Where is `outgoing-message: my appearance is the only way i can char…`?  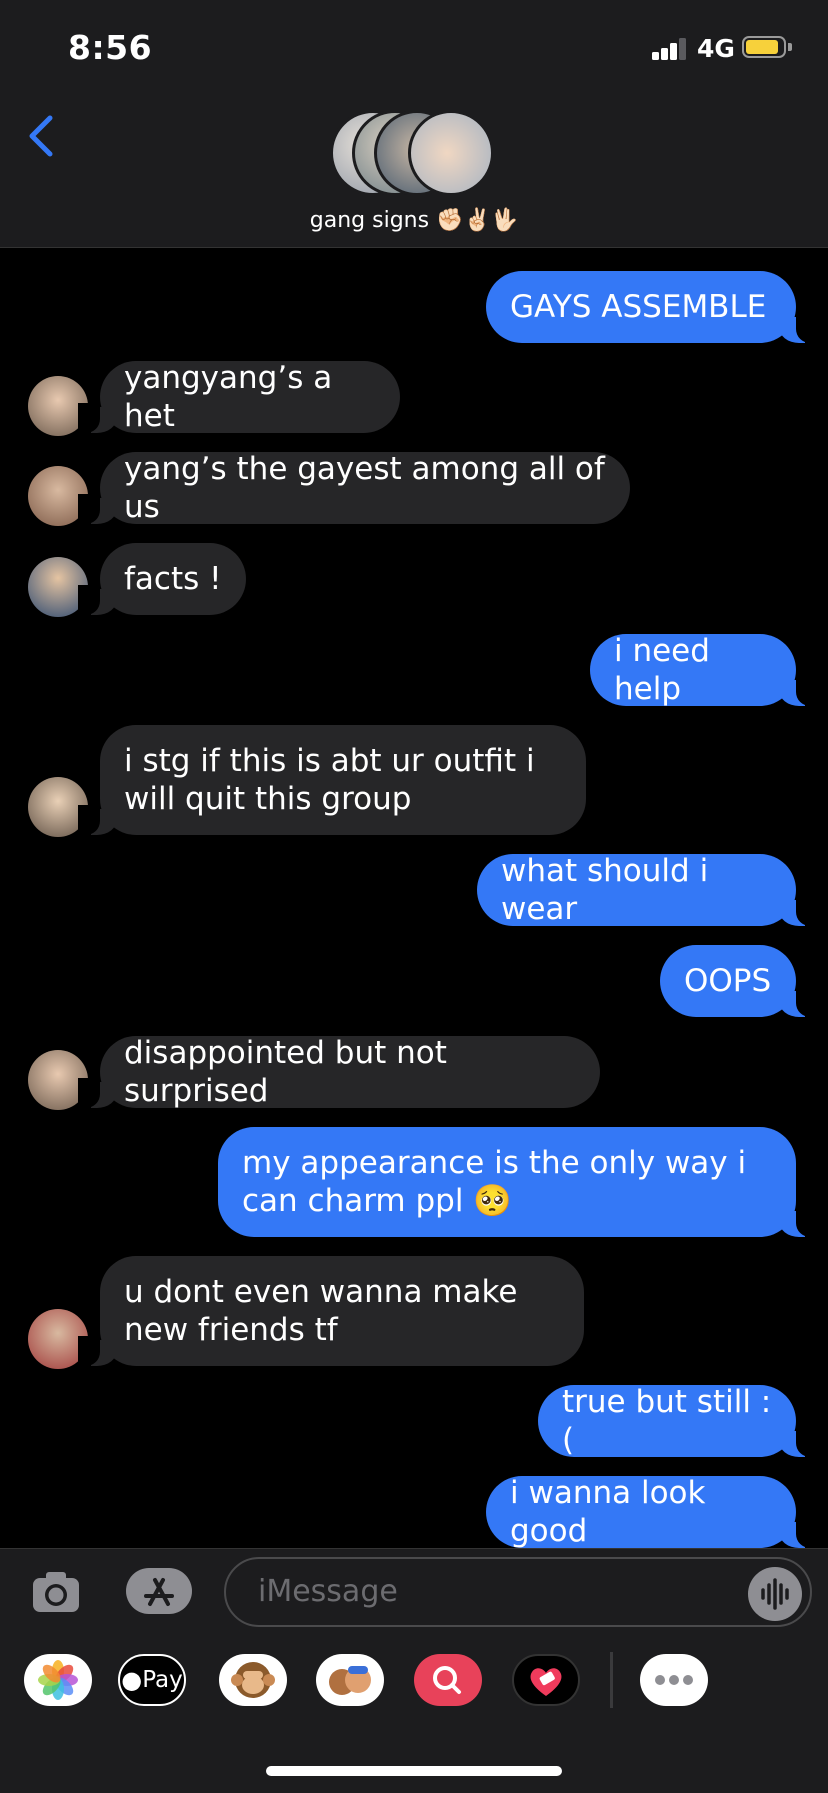
outgoing-message: my appearance is the only way i can char… is located at coordinates (518, 1182).